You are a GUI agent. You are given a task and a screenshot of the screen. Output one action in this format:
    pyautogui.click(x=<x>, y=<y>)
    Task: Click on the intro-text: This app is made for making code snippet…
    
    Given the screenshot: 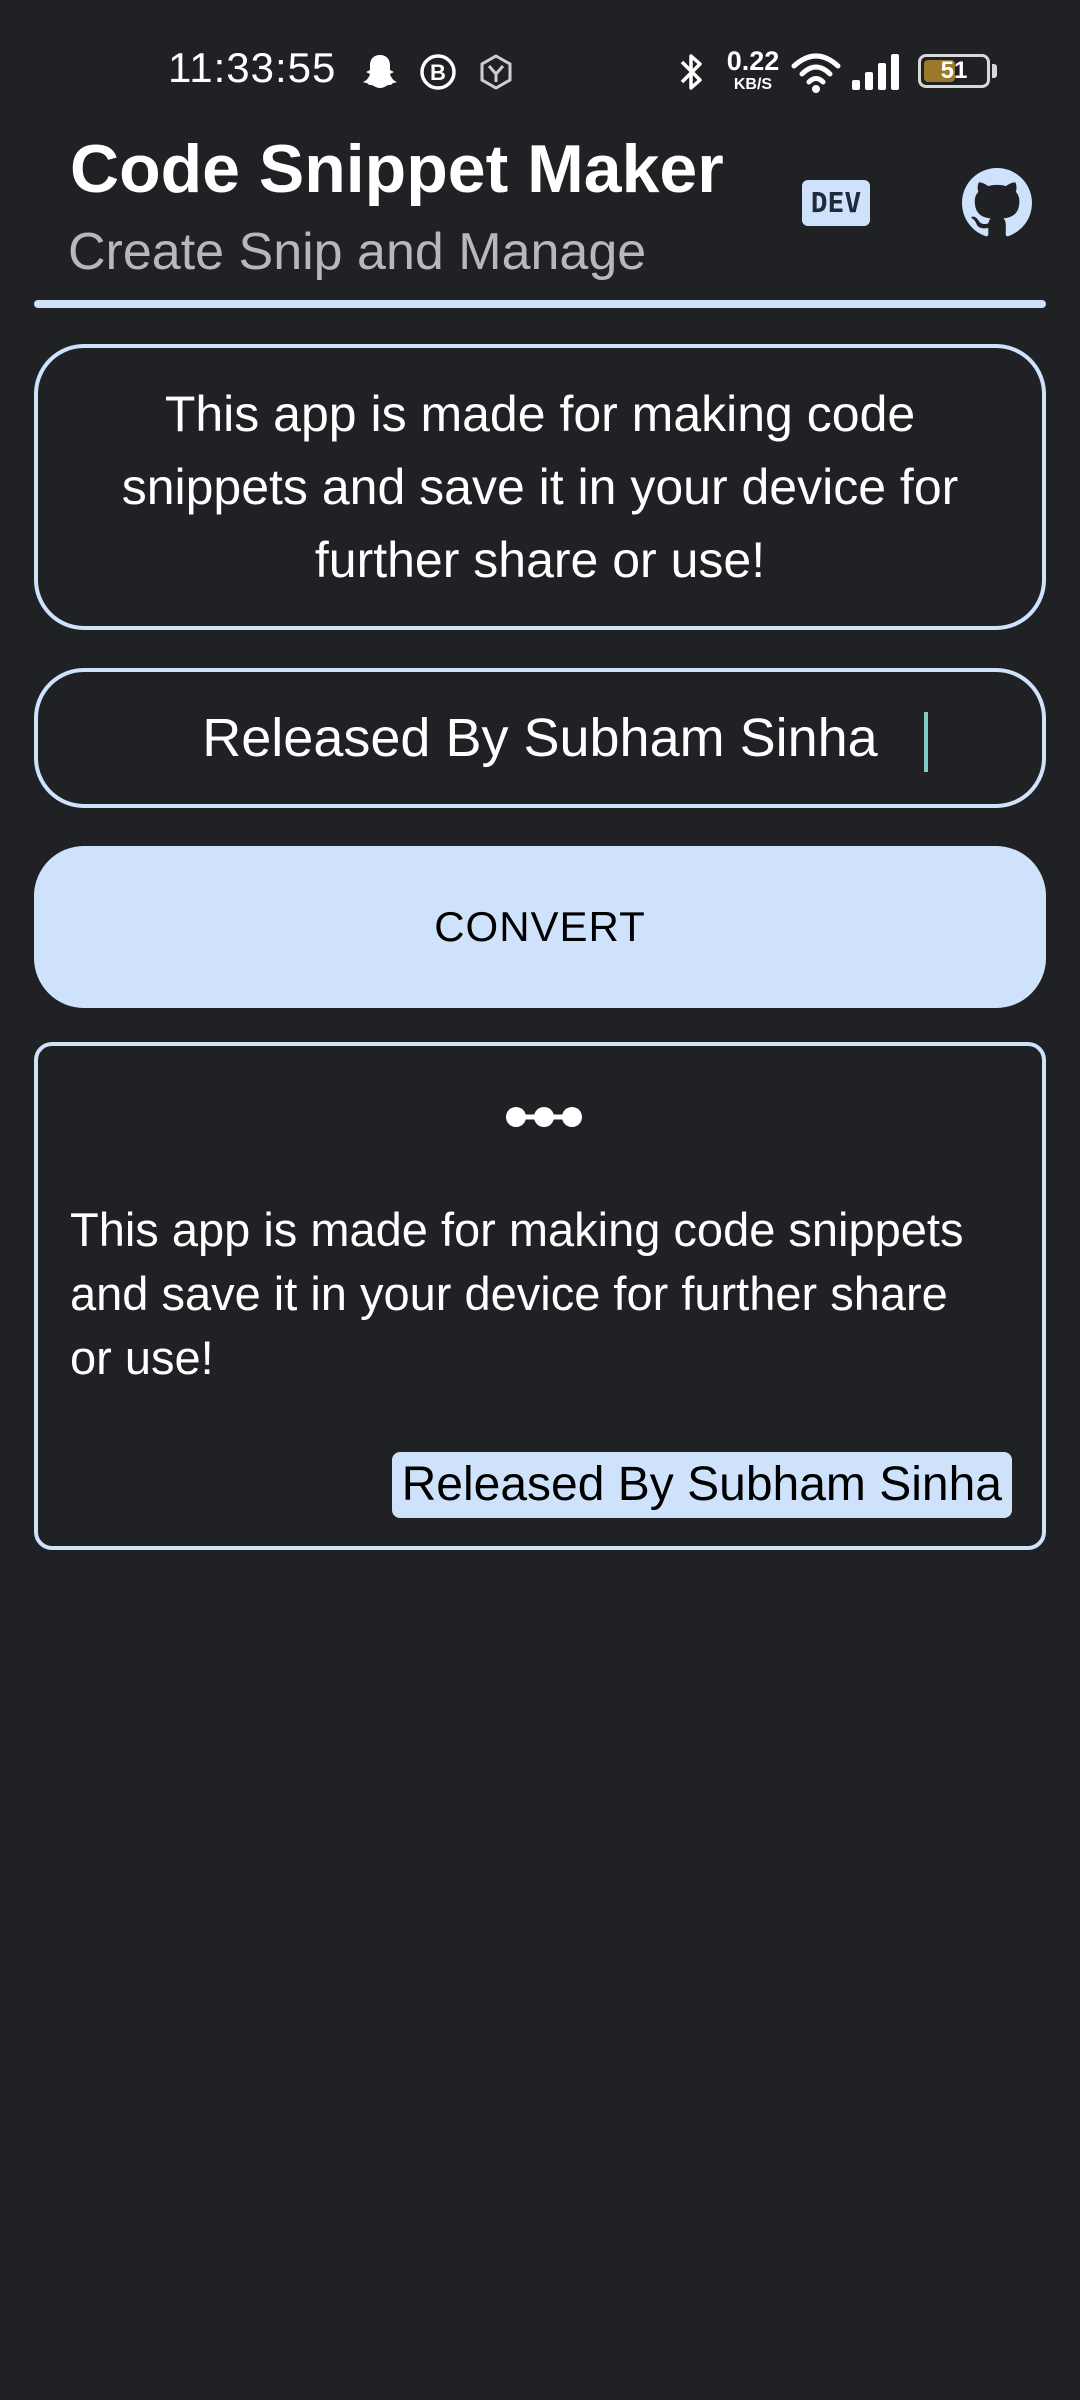 What is the action you would take?
    pyautogui.click(x=540, y=486)
    